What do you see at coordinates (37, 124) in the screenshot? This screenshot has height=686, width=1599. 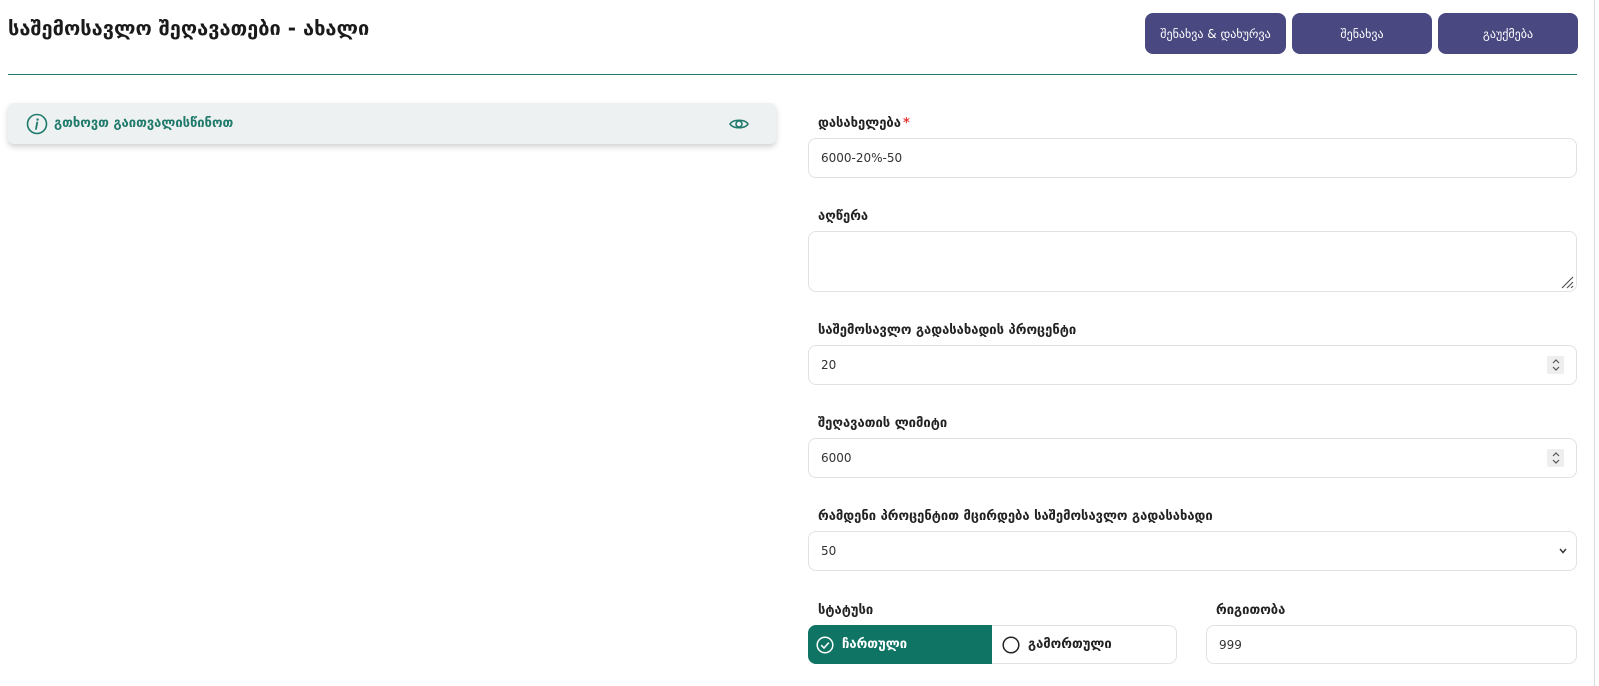 I see `info-icon` at bounding box center [37, 124].